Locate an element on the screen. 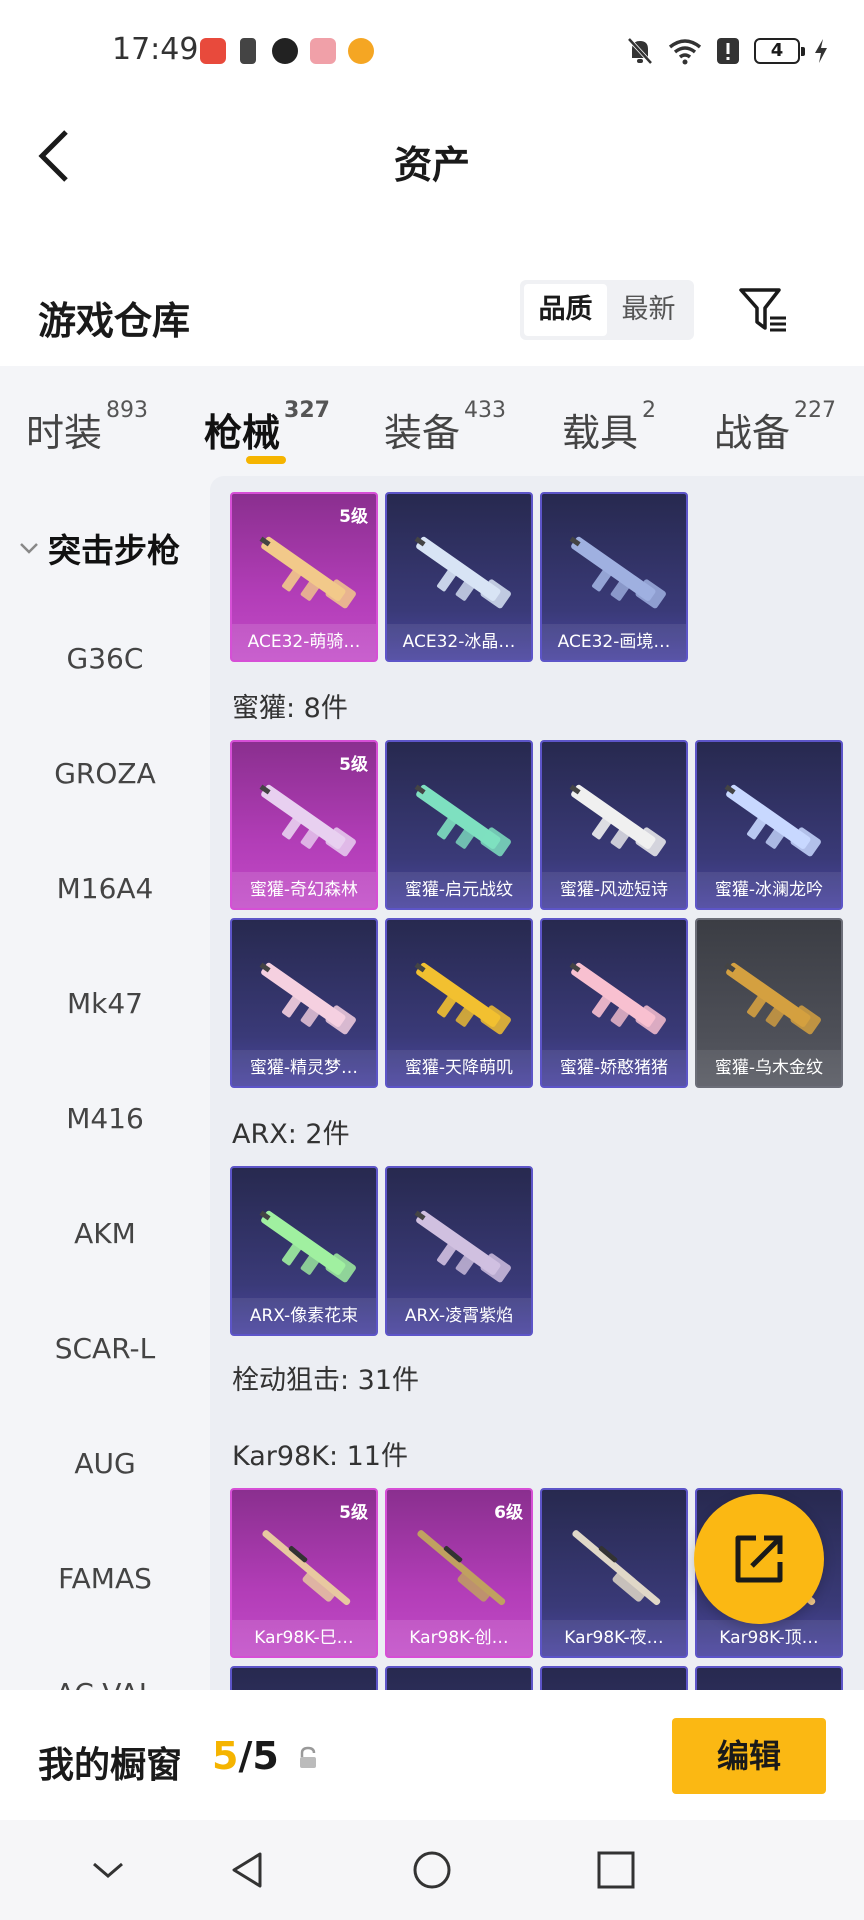 This screenshot has height=1920, width=864. app-header: 资产 is located at coordinates (432, 160).